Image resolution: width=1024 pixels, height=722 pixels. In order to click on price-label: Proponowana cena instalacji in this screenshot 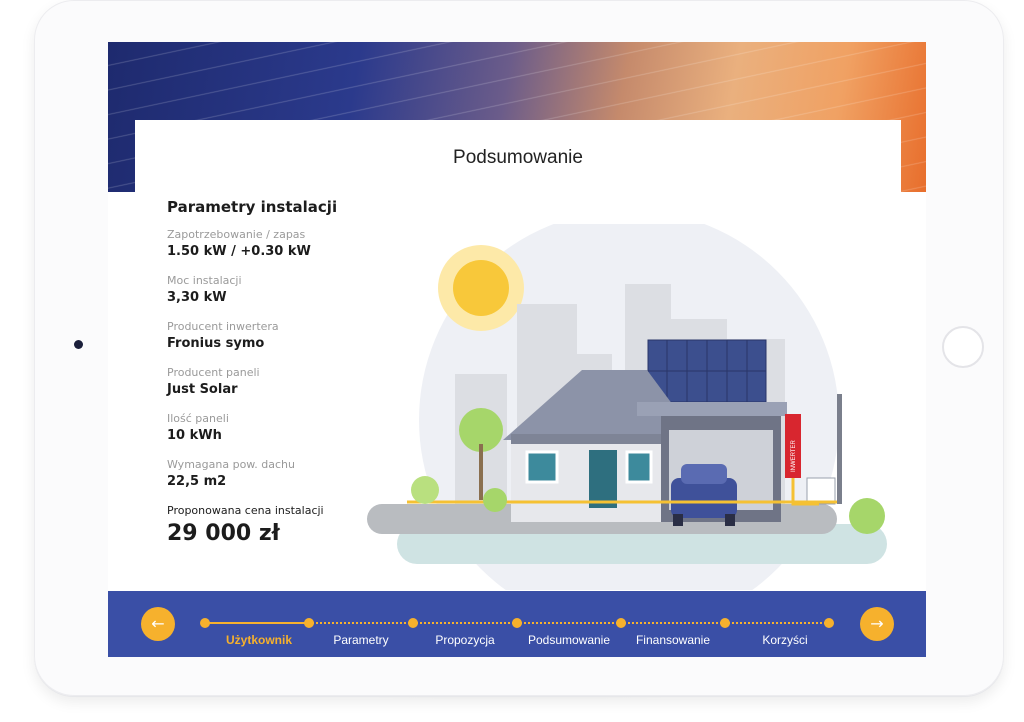, I will do `click(245, 510)`.